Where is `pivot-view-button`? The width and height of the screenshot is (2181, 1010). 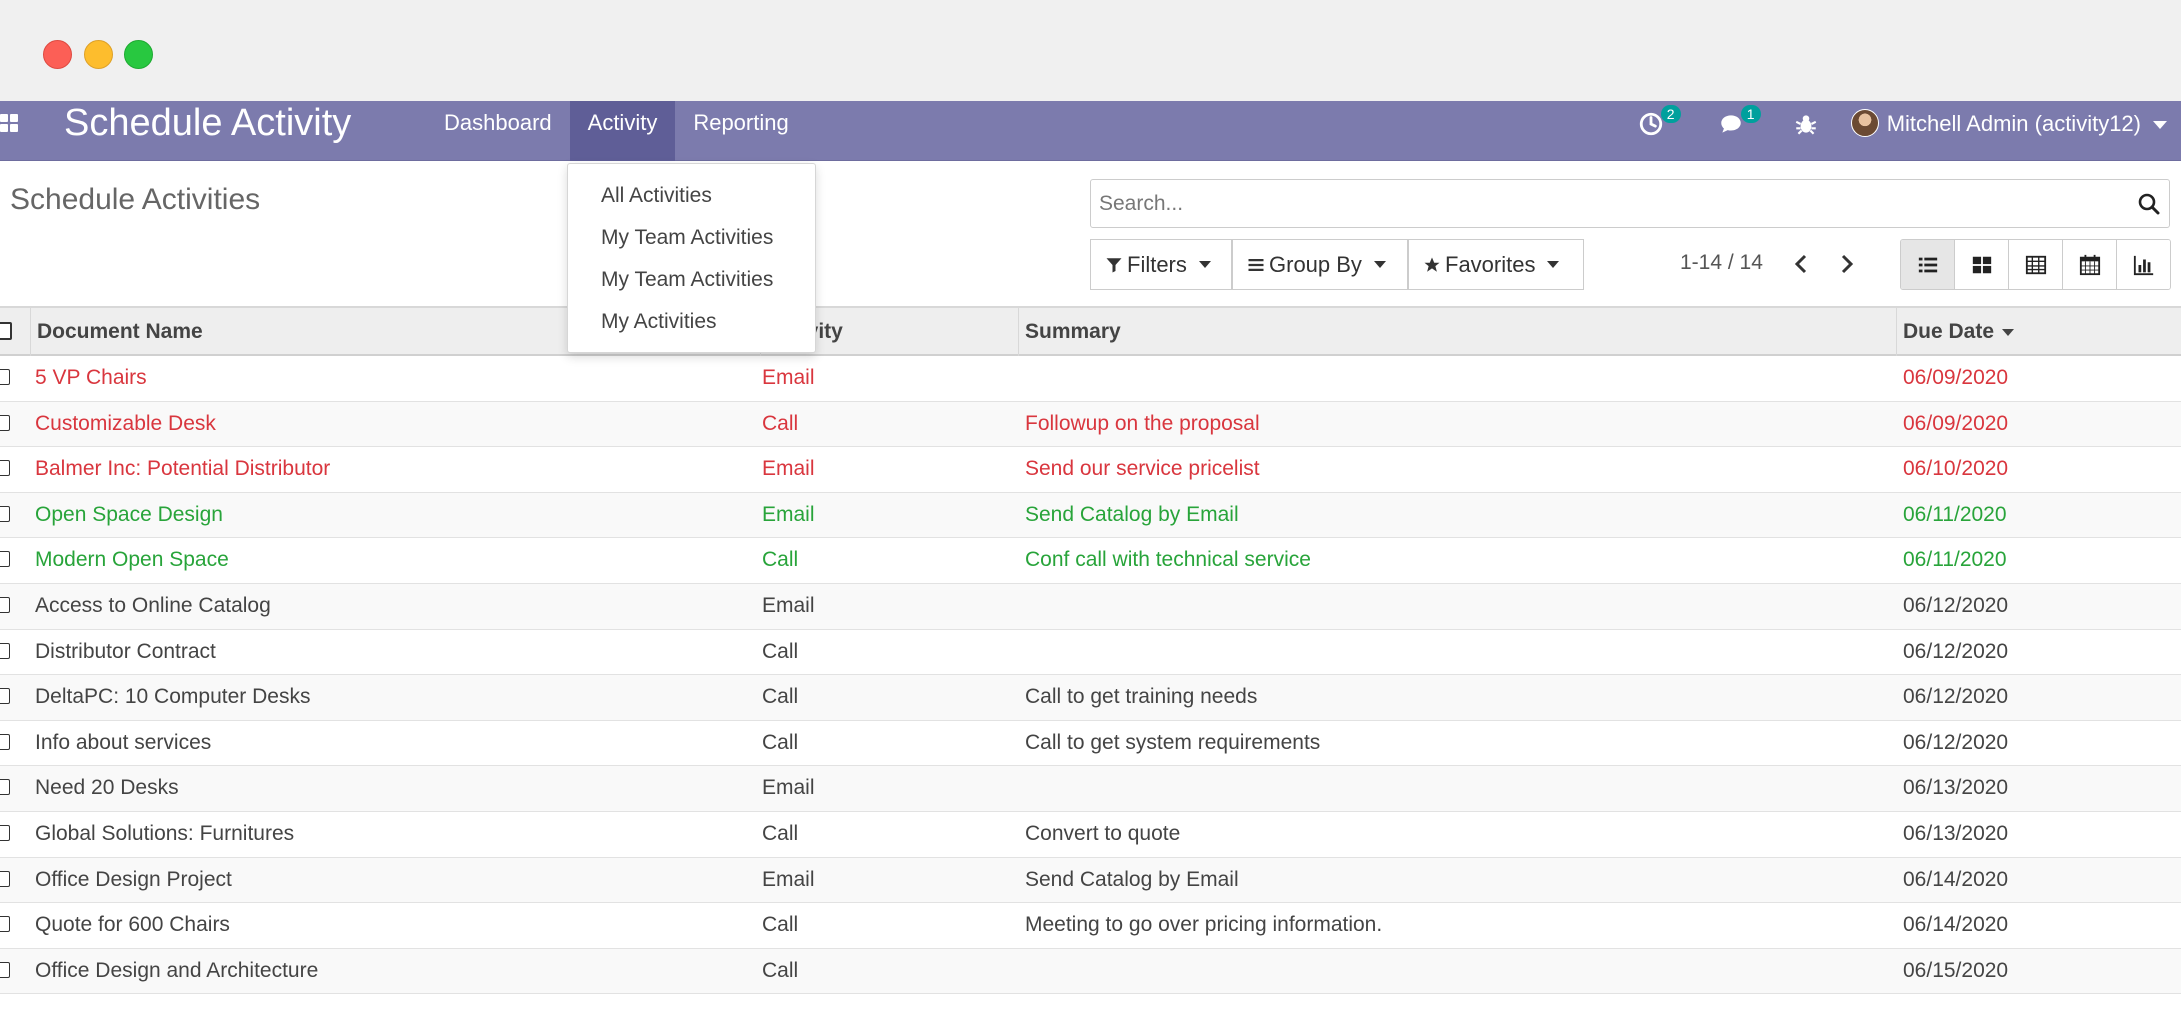 pivot-view-button is located at coordinates (2036, 264).